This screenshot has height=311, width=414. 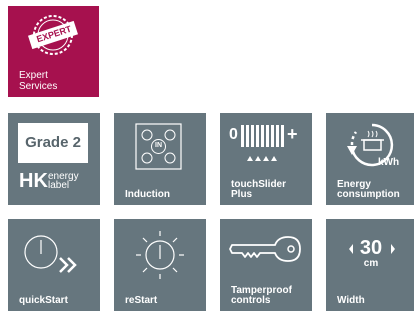 I want to click on induction-tile: IN Induction, so click(x=160, y=159).